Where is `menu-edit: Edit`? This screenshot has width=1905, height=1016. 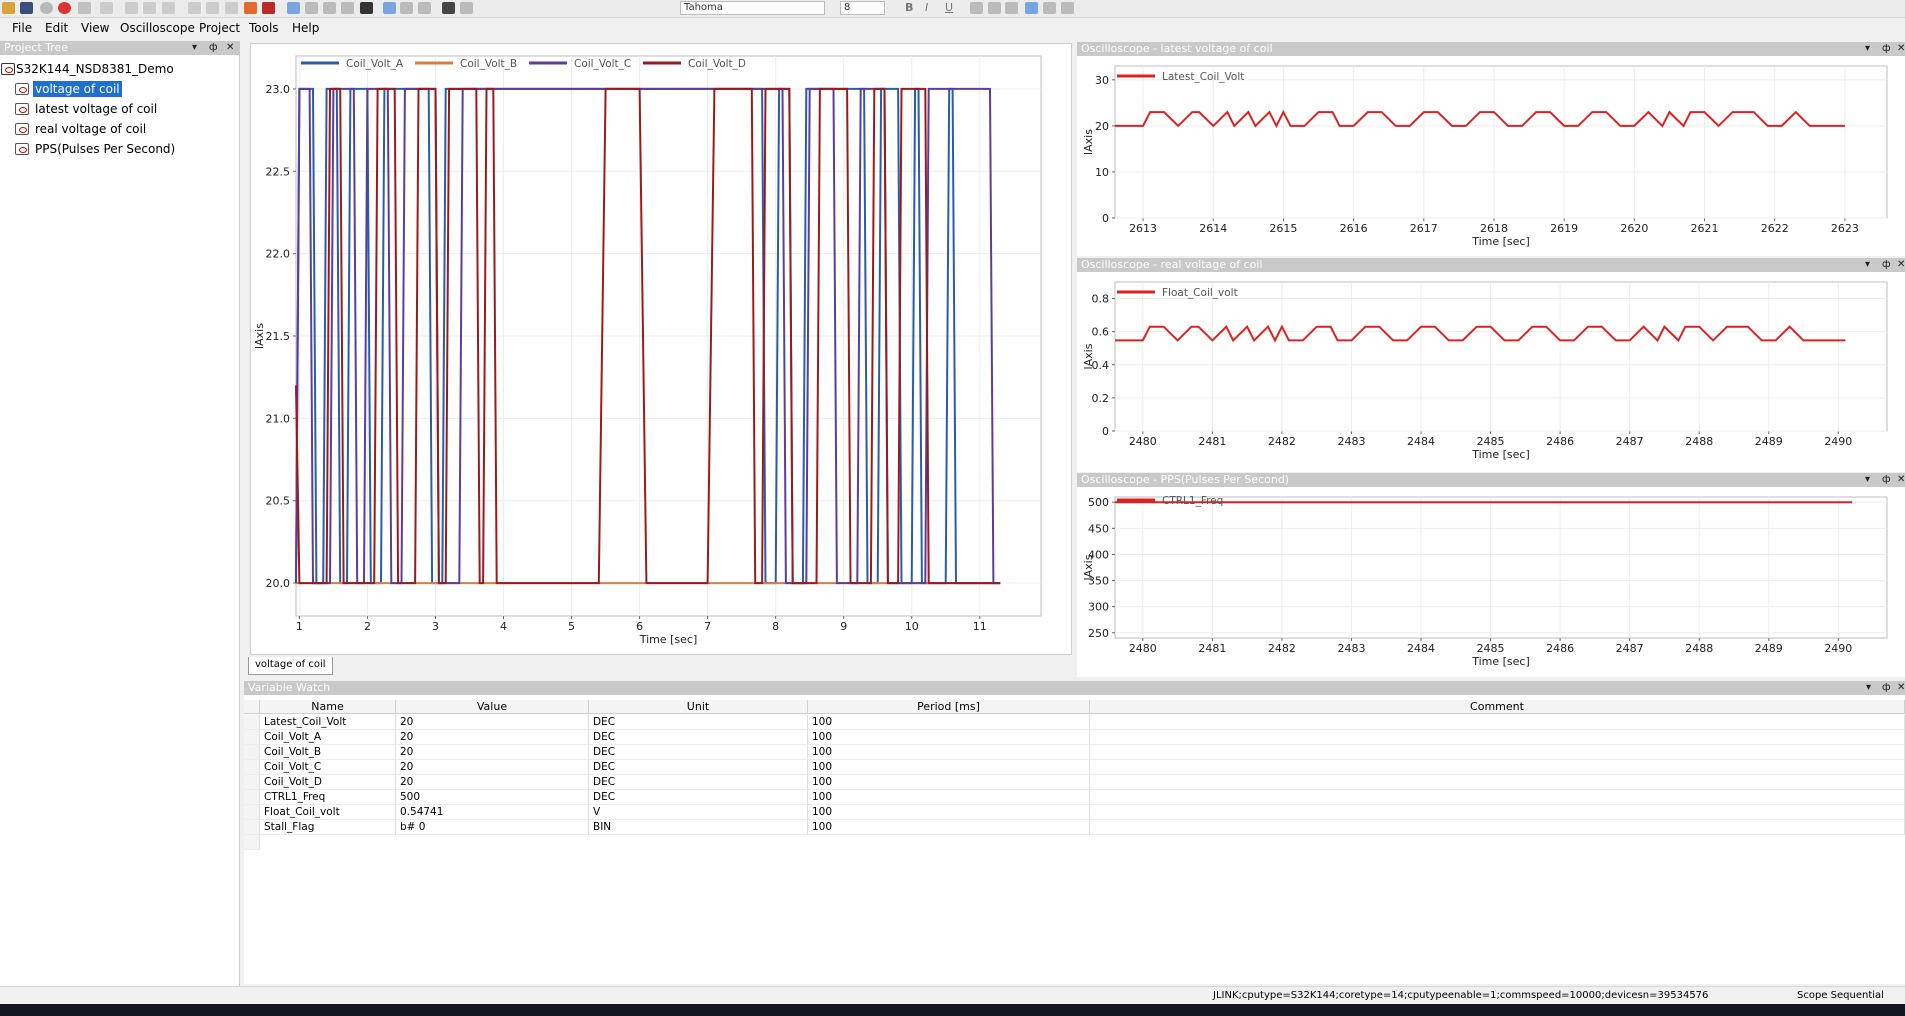 menu-edit: Edit is located at coordinates (56, 28).